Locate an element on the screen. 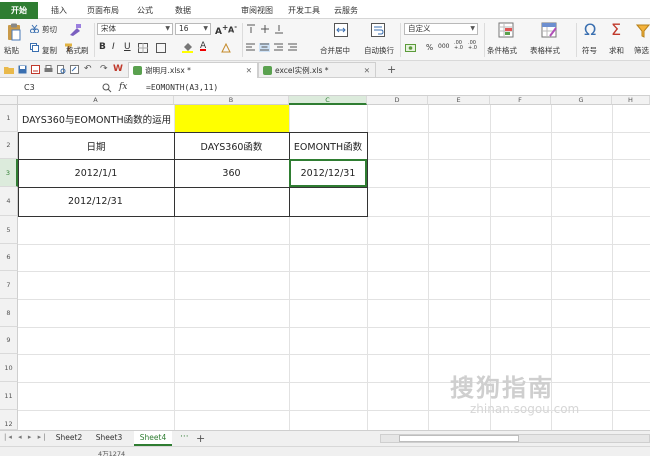 Image resolution: width=650 pixels, height=456 pixels. tab-cloud: 云服务 is located at coordinates (346, 10).